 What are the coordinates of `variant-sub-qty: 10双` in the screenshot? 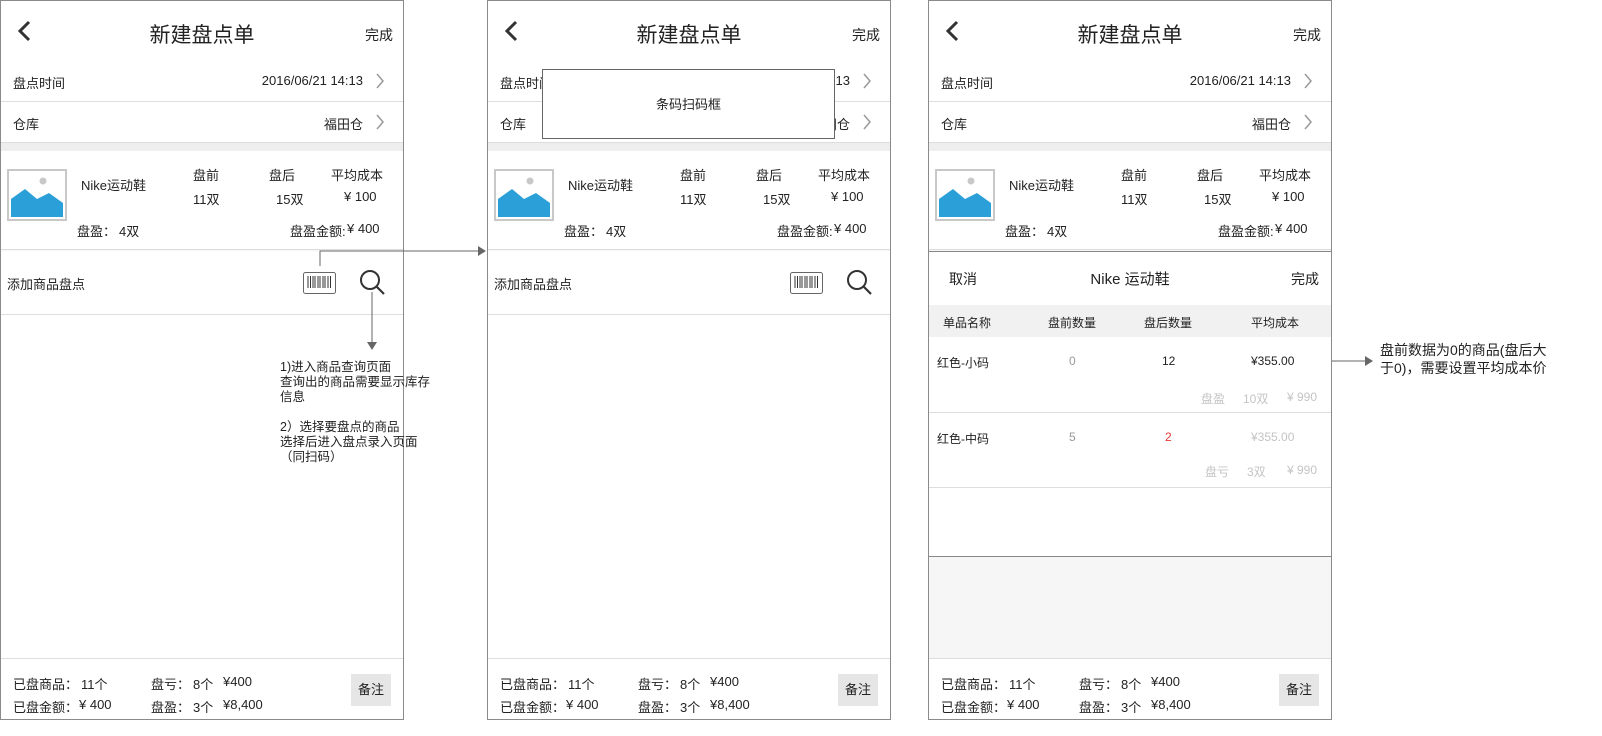 It's located at (1256, 399).